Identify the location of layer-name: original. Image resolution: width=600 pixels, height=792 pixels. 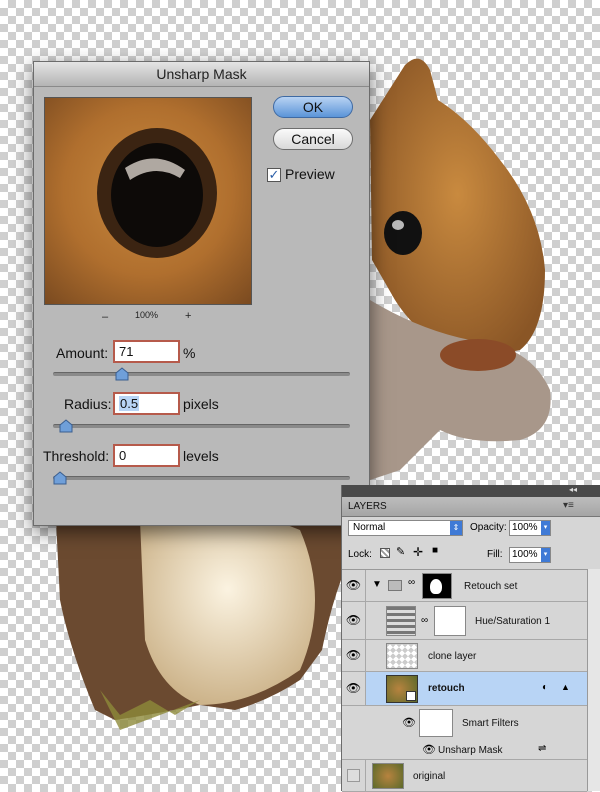
(429, 776).